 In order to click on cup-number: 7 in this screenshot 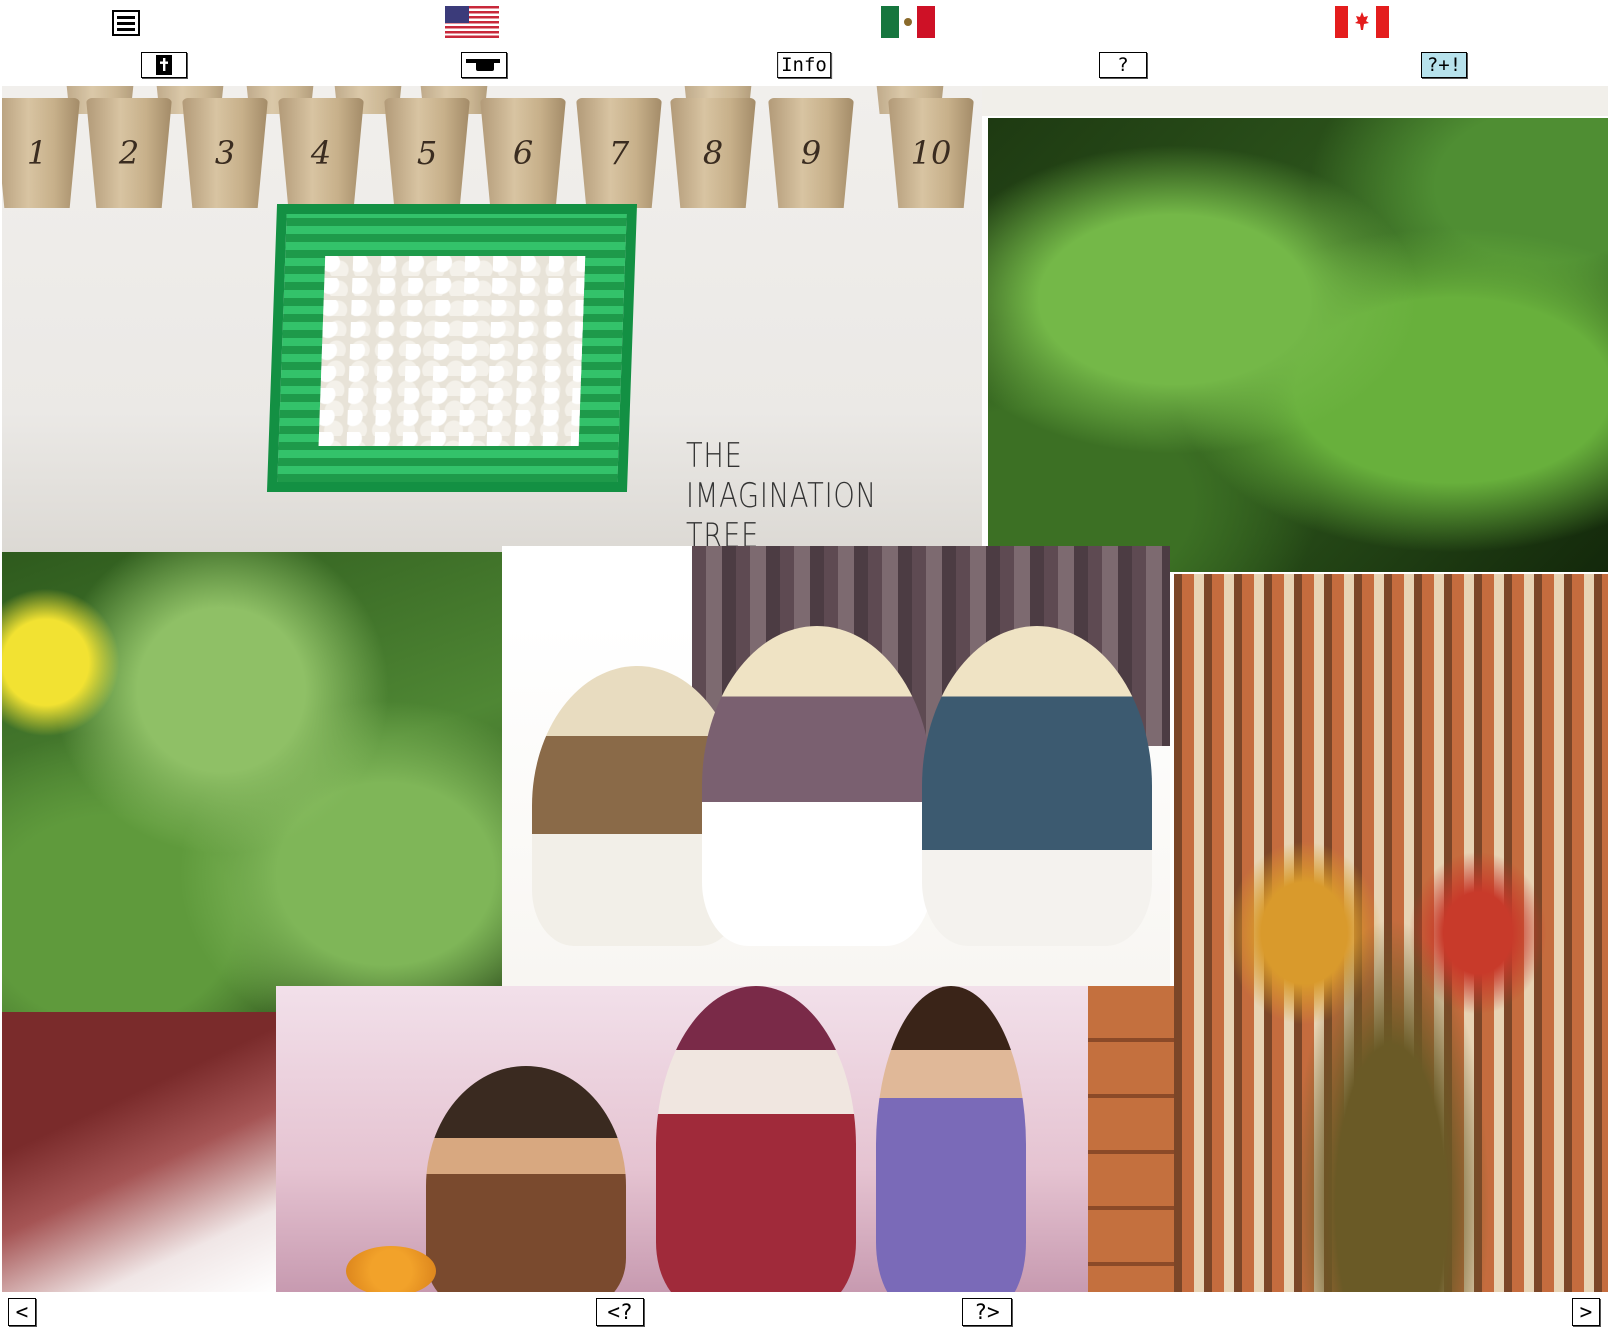, I will do `click(619, 153)`.